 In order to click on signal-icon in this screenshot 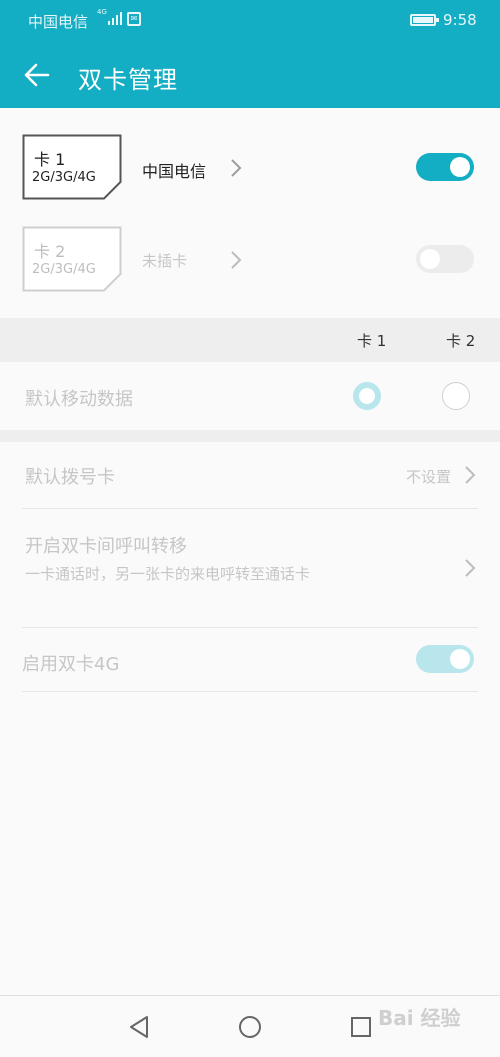, I will do `click(115, 18)`.